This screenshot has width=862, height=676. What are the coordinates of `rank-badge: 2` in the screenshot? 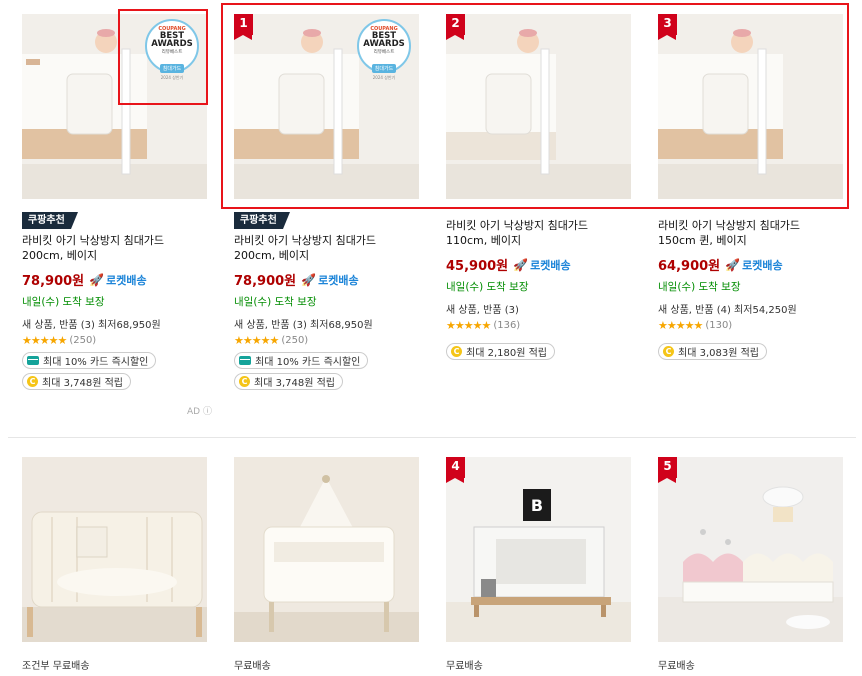 It's located at (455, 27).